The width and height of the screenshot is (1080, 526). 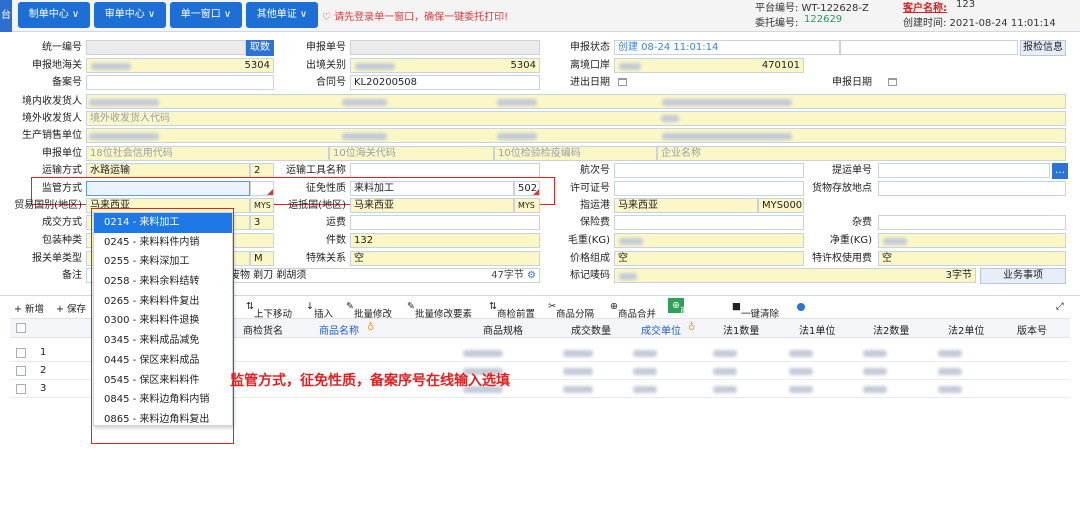 What do you see at coordinates (445, 82) in the screenshot?
I see `contract-no-field: KL20200508` at bounding box center [445, 82].